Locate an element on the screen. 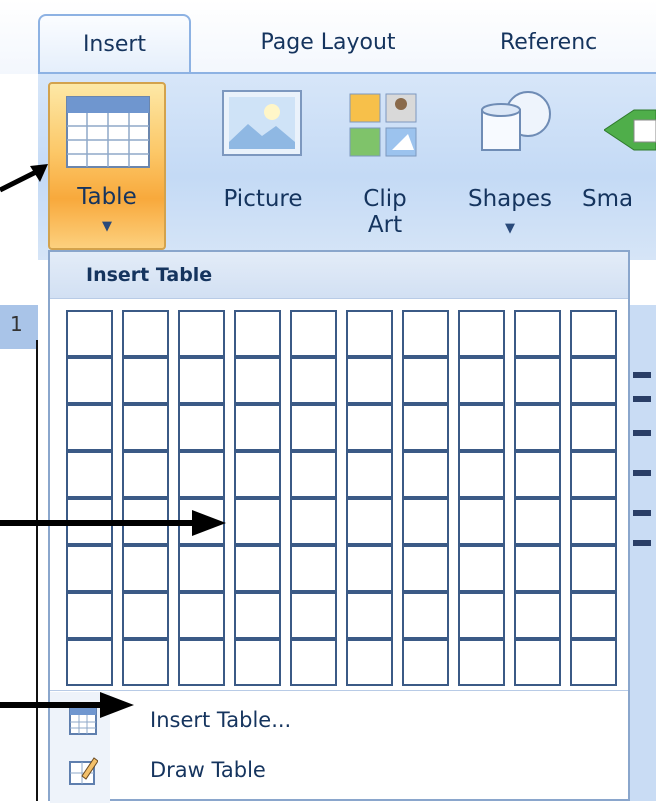 This screenshot has height=803, width=656. tab-page-layout: Page Layout is located at coordinates (328, 43).